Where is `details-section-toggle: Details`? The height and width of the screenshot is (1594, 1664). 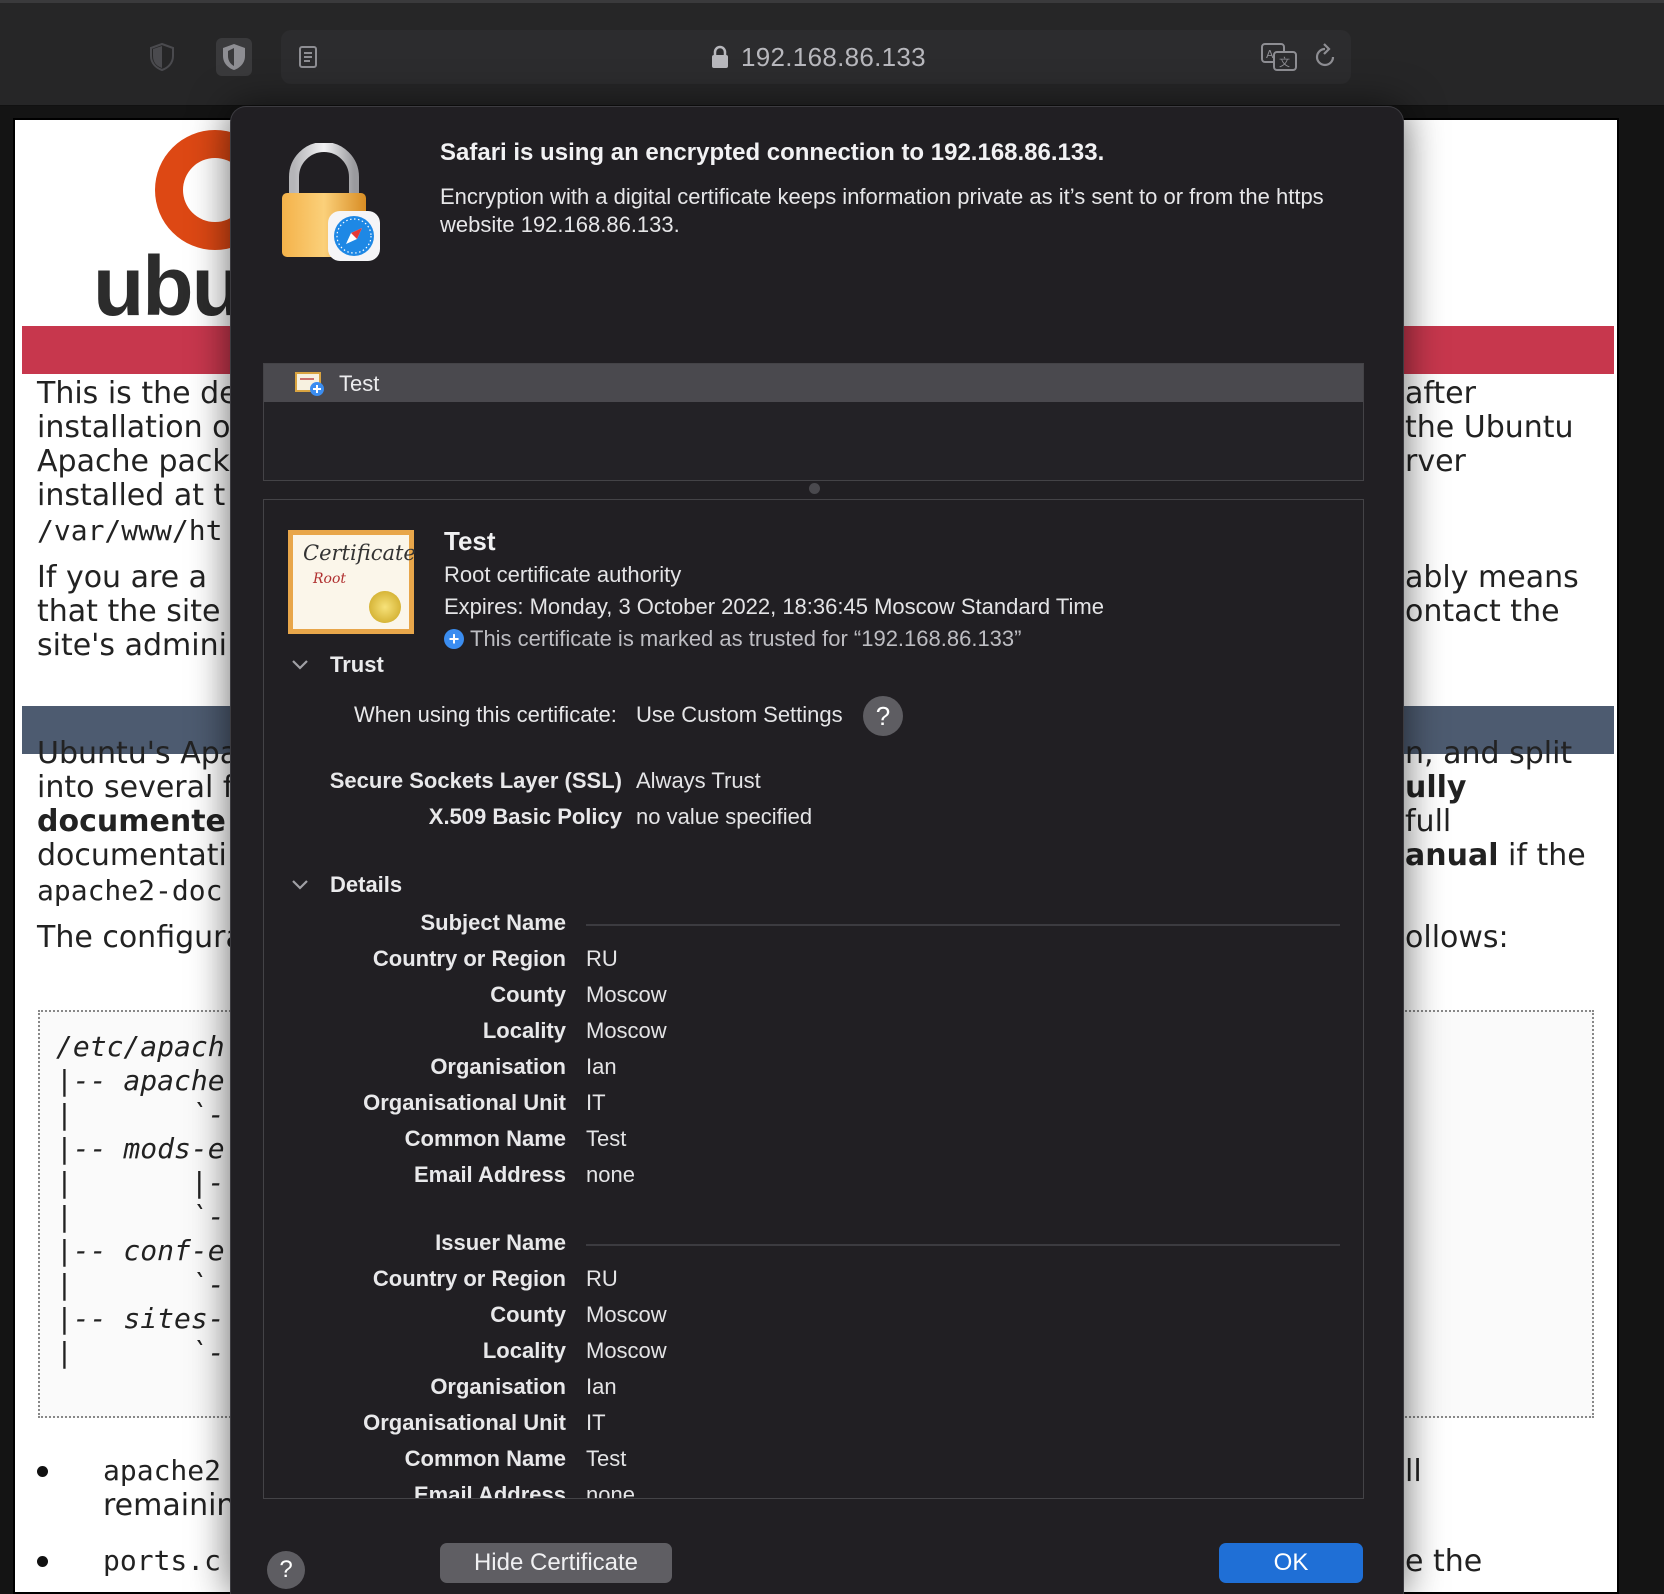 details-section-toggle: Details is located at coordinates (345, 885).